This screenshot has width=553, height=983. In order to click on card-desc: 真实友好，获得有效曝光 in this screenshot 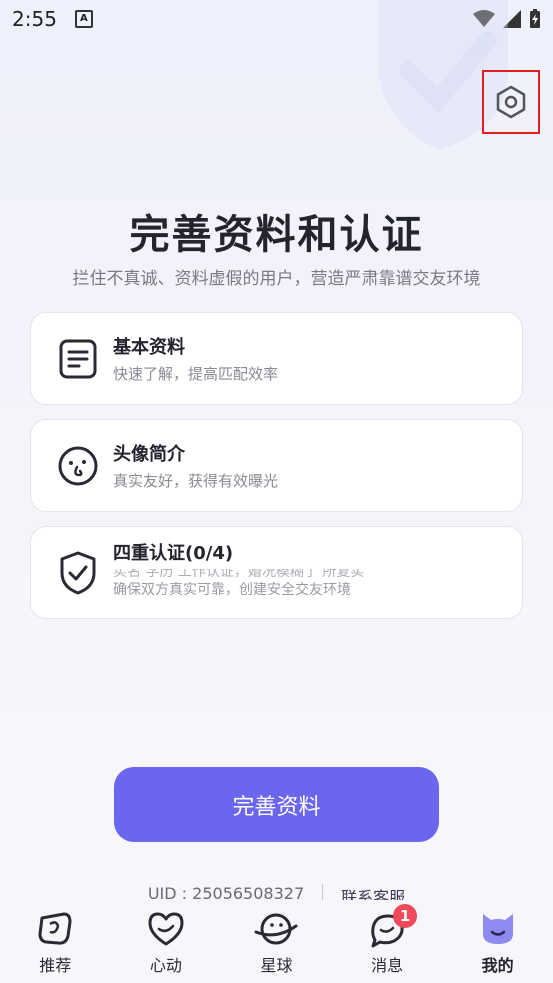, I will do `click(196, 481)`.